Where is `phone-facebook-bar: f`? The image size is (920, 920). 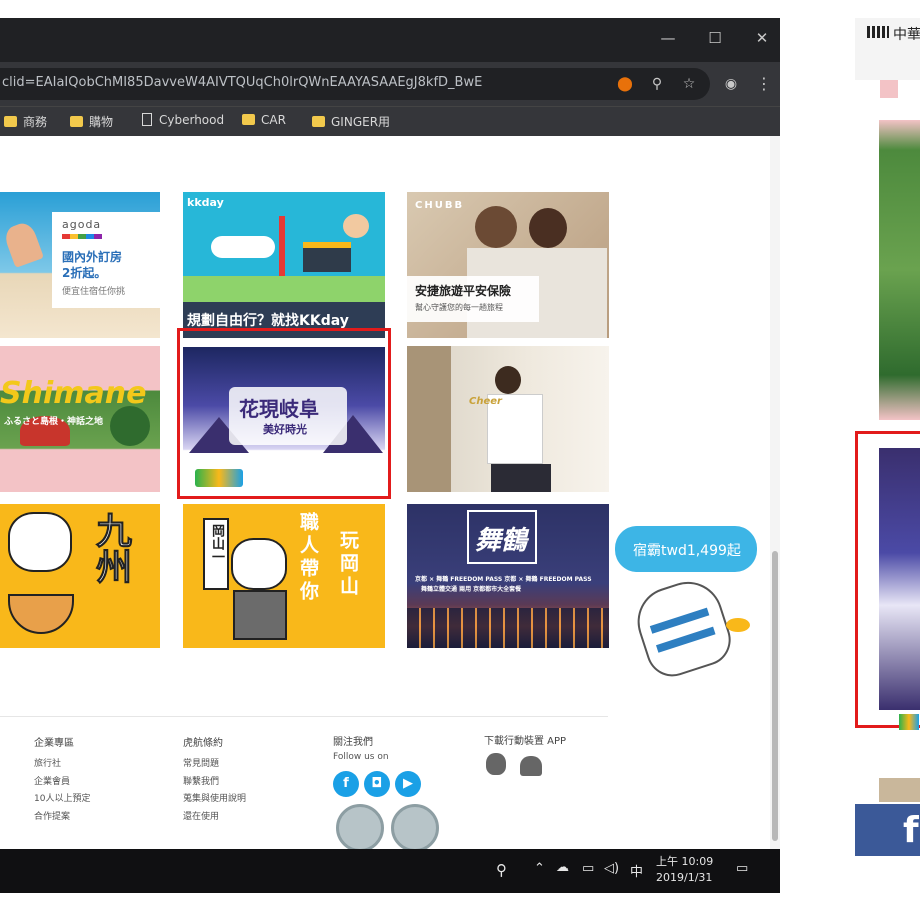 phone-facebook-bar: f is located at coordinates (887, 830).